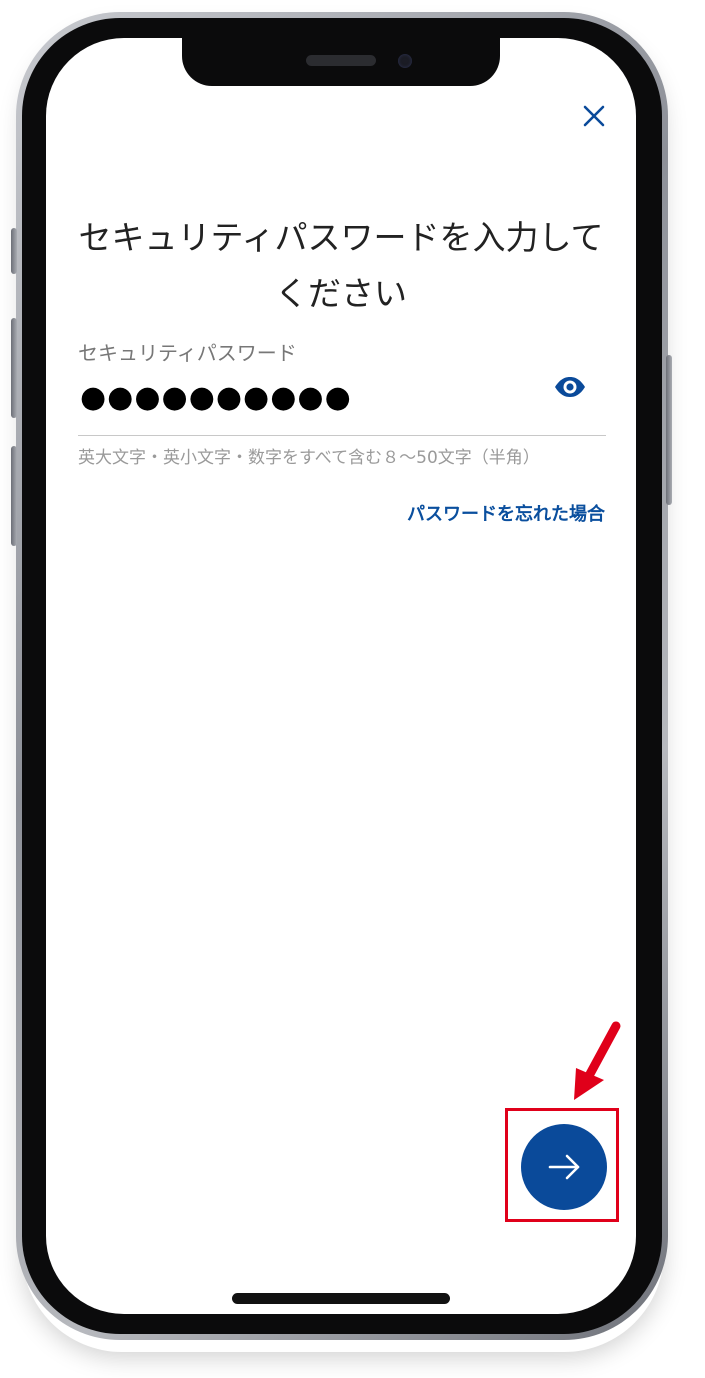 This screenshot has height=1378, width=705. What do you see at coordinates (341, 265) in the screenshot?
I see `page-title: セキュリティパスワードを入力してください` at bounding box center [341, 265].